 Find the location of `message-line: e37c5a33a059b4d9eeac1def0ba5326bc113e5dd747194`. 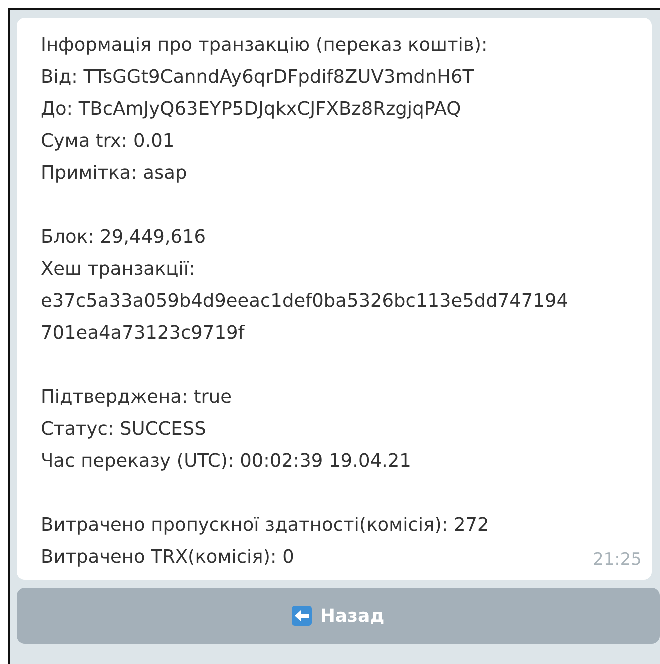

message-line: e37c5a33a059b4d9eeac1def0ba5326bc113e5dd747194 is located at coordinates (305, 302).